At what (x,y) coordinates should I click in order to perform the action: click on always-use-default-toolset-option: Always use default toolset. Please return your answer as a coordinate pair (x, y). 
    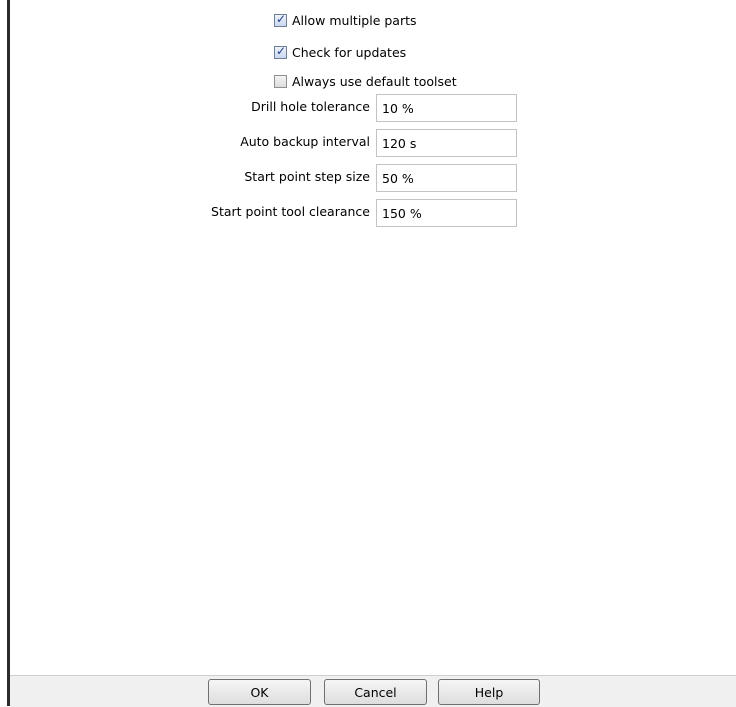
    Looking at the image, I should click on (365, 81).